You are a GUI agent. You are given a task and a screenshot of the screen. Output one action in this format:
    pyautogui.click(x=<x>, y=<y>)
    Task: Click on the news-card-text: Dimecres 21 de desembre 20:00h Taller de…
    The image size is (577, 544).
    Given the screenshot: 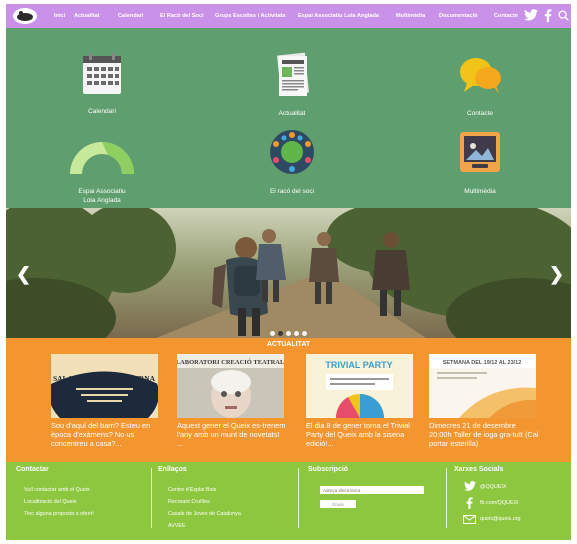 What is the action you would take?
    pyautogui.click(x=484, y=434)
    